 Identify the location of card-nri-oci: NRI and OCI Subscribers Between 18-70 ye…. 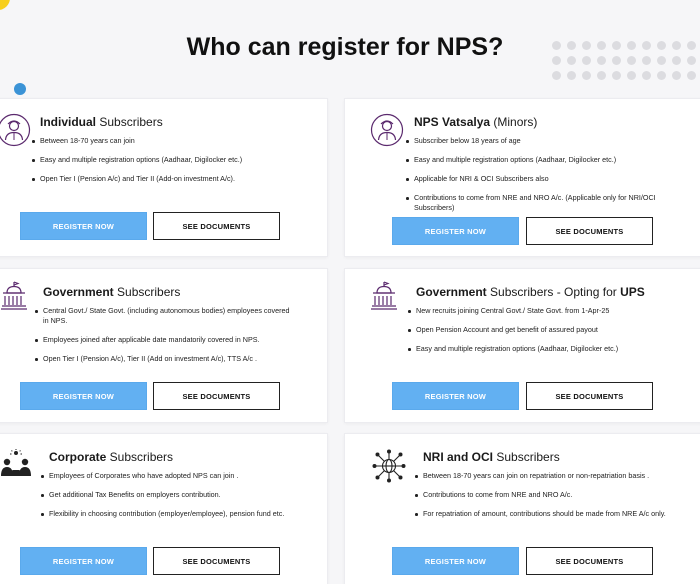
(522, 508).